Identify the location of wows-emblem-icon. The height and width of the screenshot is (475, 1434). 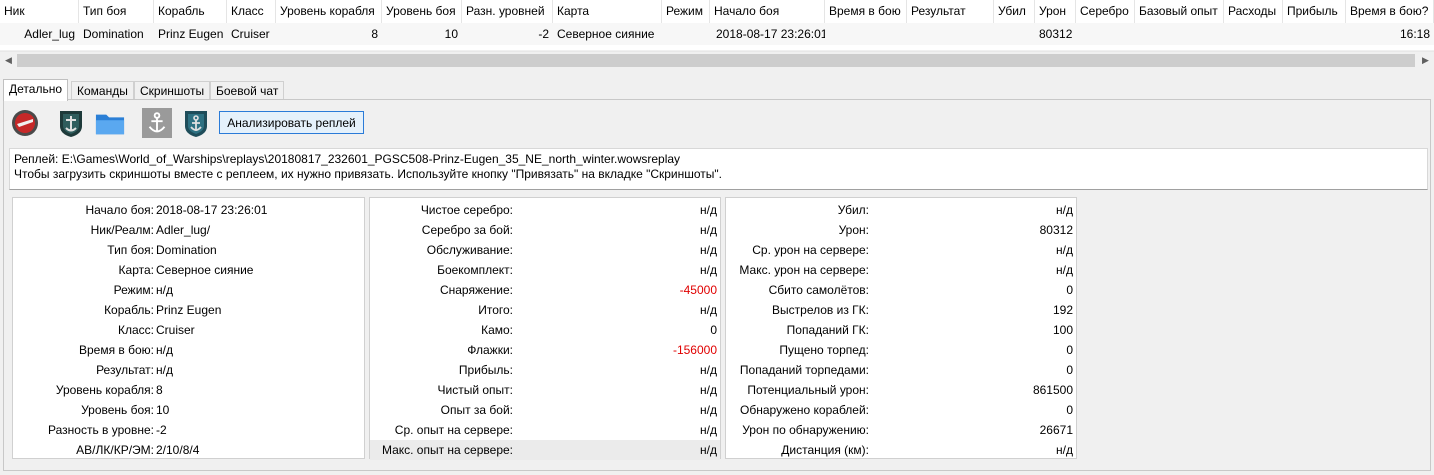
(71, 123).